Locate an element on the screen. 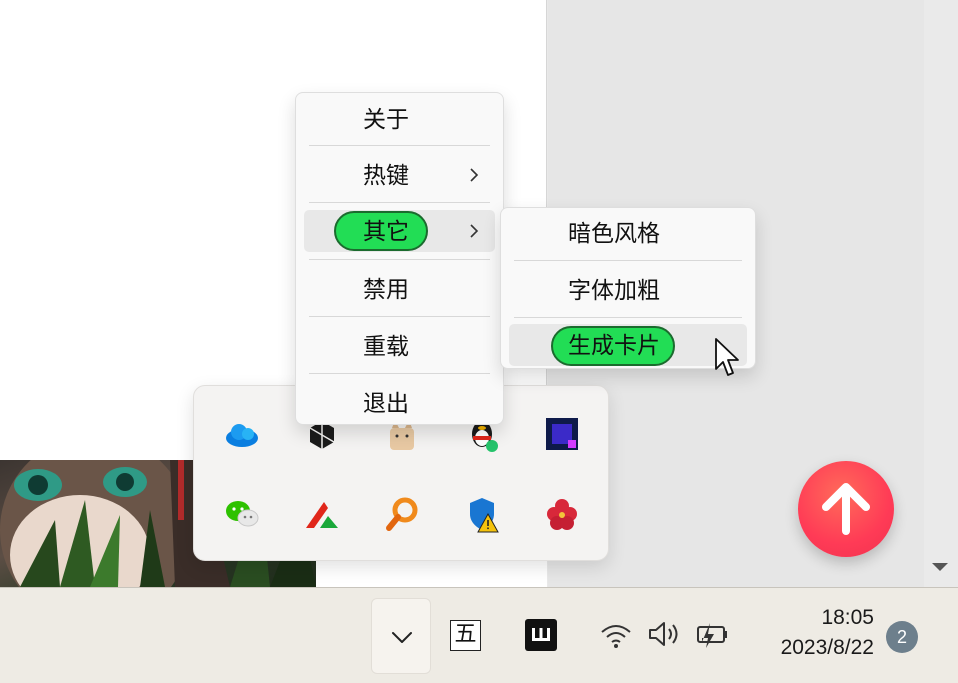  menu-item-disable: 禁用 is located at coordinates (399, 289).